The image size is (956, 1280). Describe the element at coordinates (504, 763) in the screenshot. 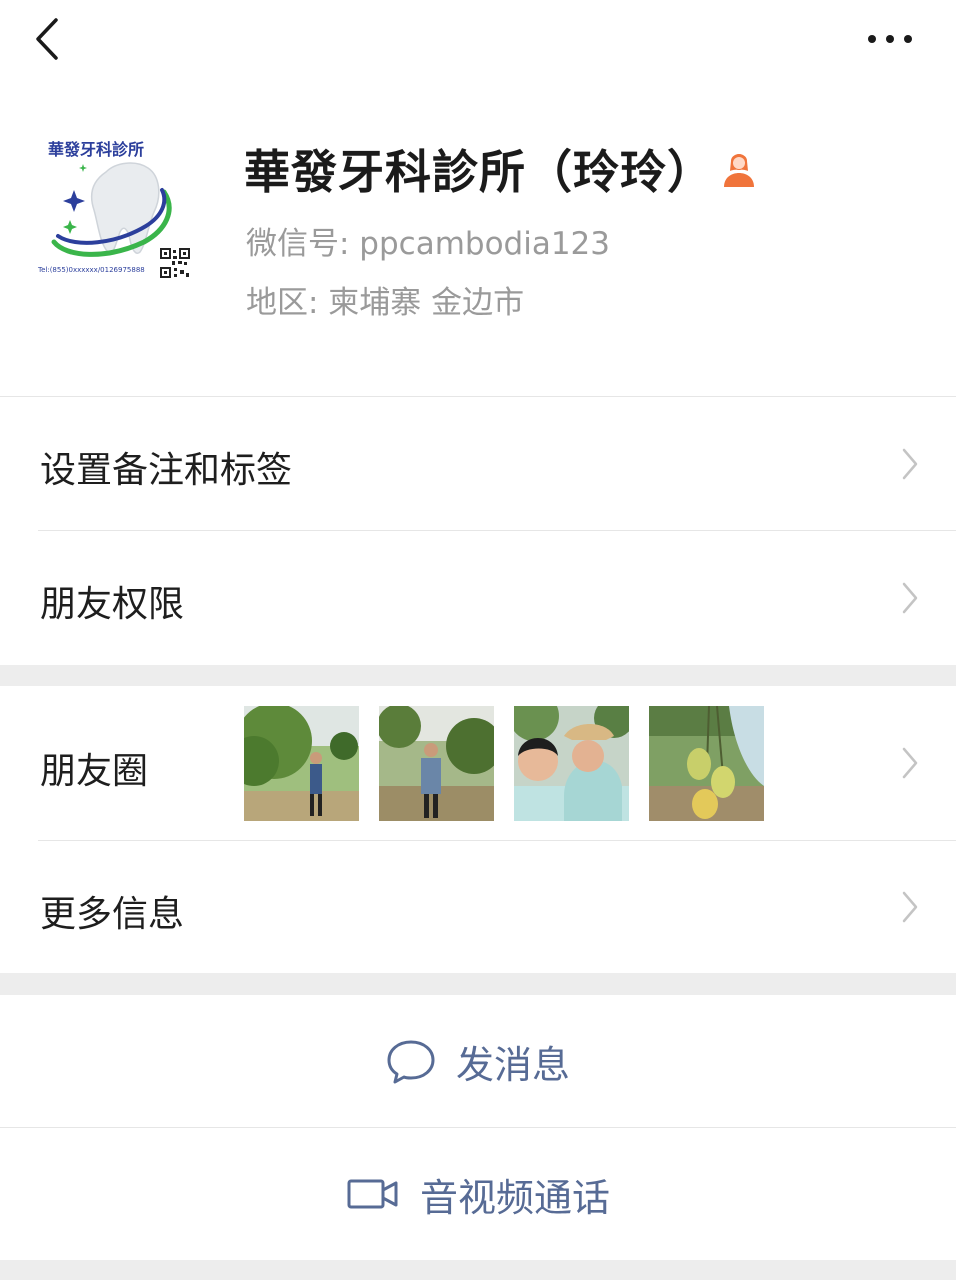

I see `moments-thumbnails` at that location.